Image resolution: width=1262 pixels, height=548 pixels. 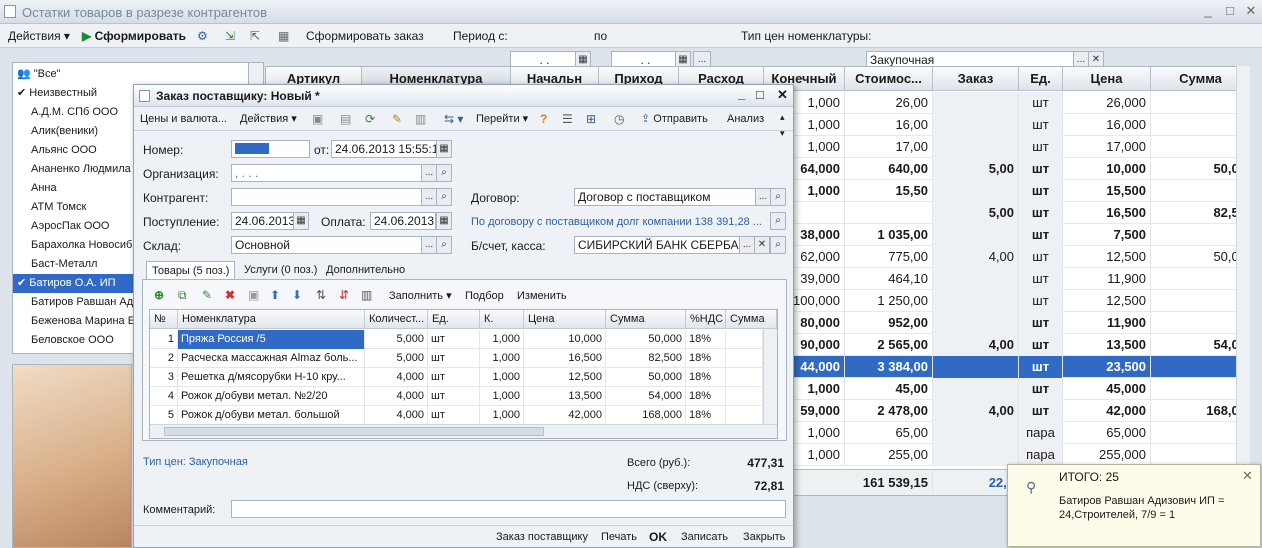 What do you see at coordinates (420, 296) in the screenshot?
I see `fill-menu: Заполнить ▾` at bounding box center [420, 296].